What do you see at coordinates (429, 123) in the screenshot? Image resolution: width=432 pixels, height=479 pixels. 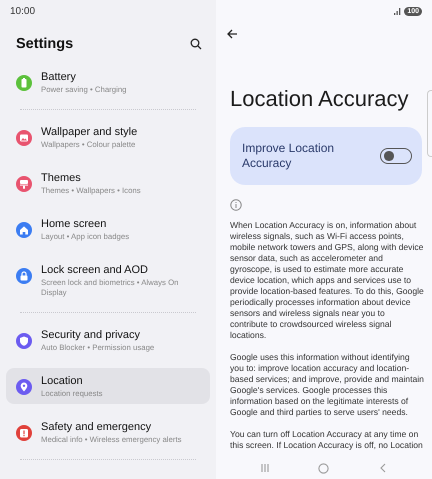 I see `scroll-handle` at bounding box center [429, 123].